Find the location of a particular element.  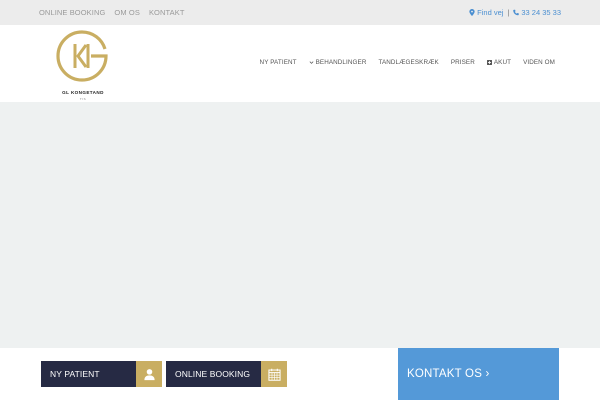

nav-item-ny-patient: NY PATIENT is located at coordinates (278, 62).